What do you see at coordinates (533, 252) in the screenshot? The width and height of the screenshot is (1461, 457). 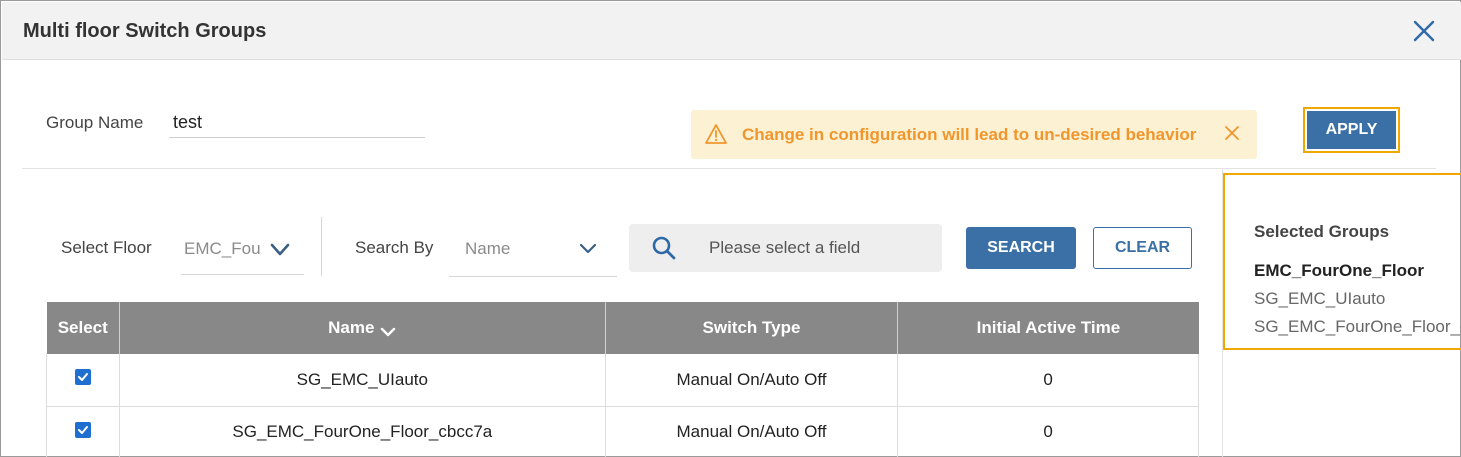 I see `search-by-select: Name` at bounding box center [533, 252].